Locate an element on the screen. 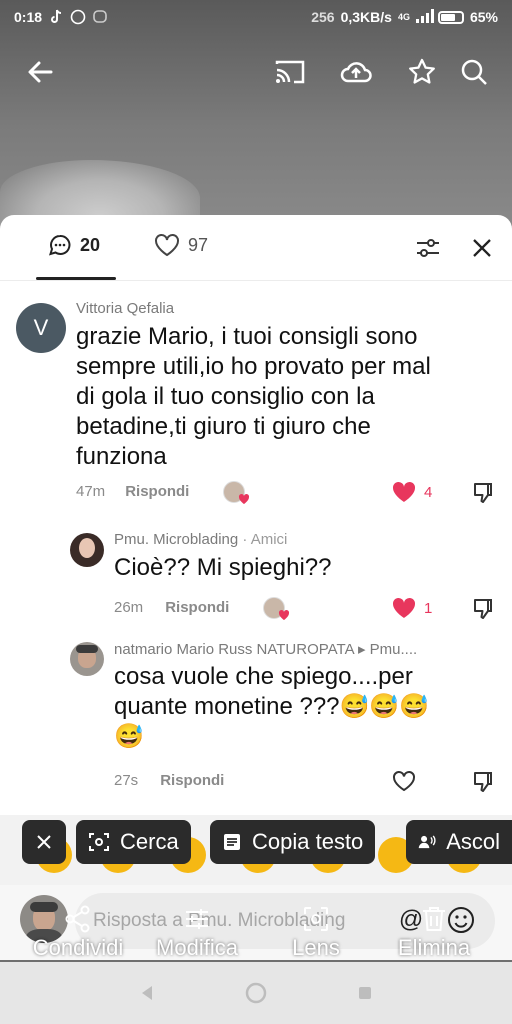 Image resolution: width=512 pixels, height=1024 pixels. tab-likes: 97 is located at coordinates (181, 245).